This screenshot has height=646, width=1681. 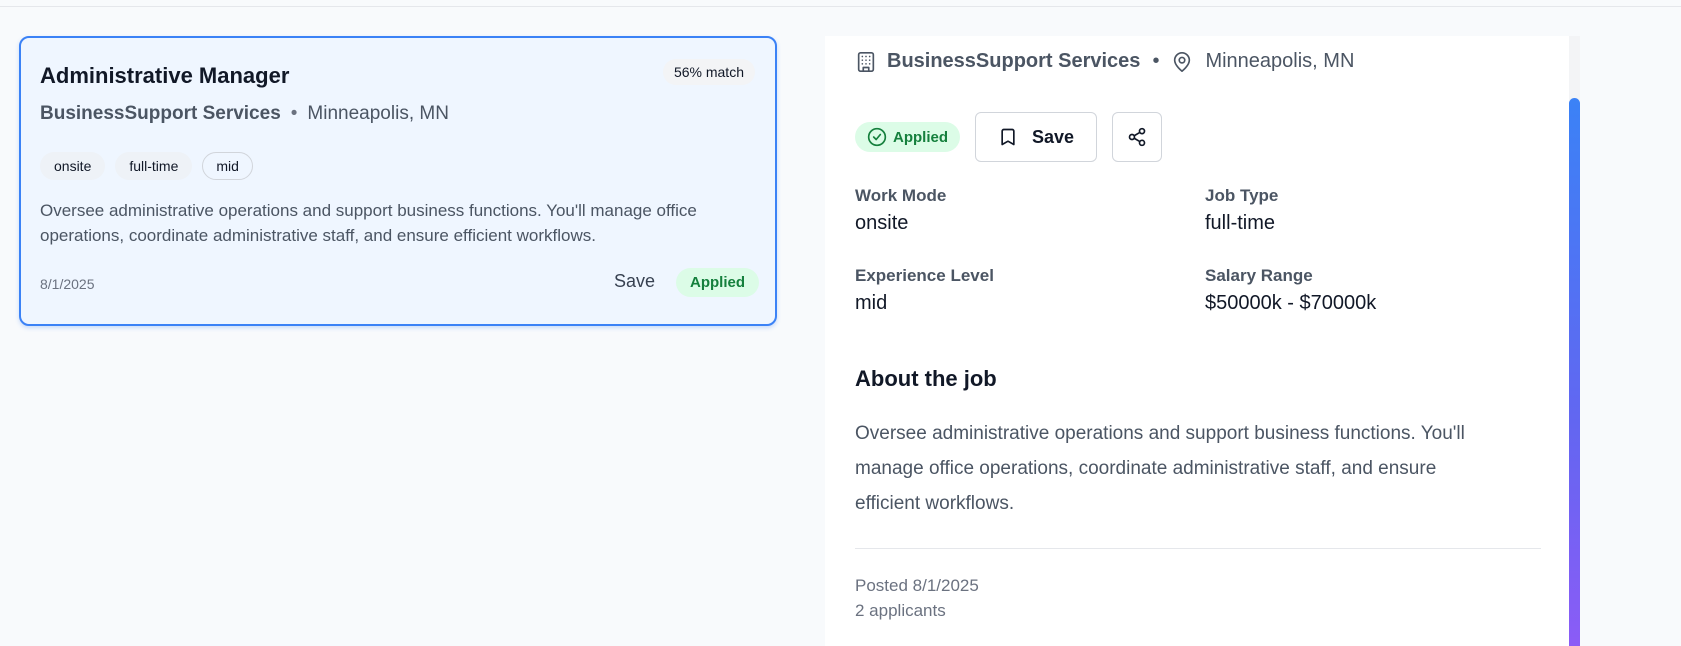 I want to click on share-button, so click(x=1137, y=137).